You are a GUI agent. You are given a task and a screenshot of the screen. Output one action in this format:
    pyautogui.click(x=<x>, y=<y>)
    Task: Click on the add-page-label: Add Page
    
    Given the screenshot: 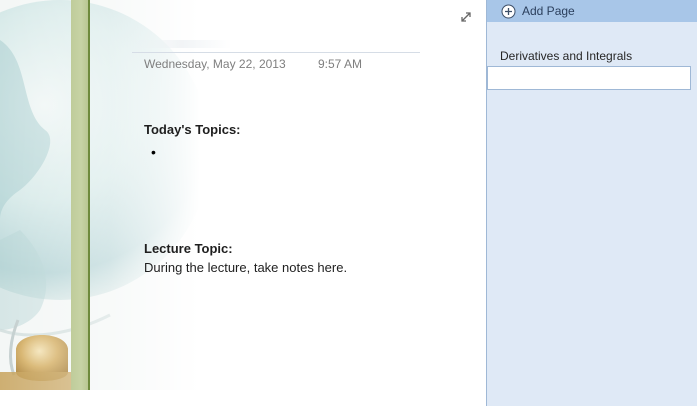 What is the action you would take?
    pyautogui.click(x=548, y=11)
    